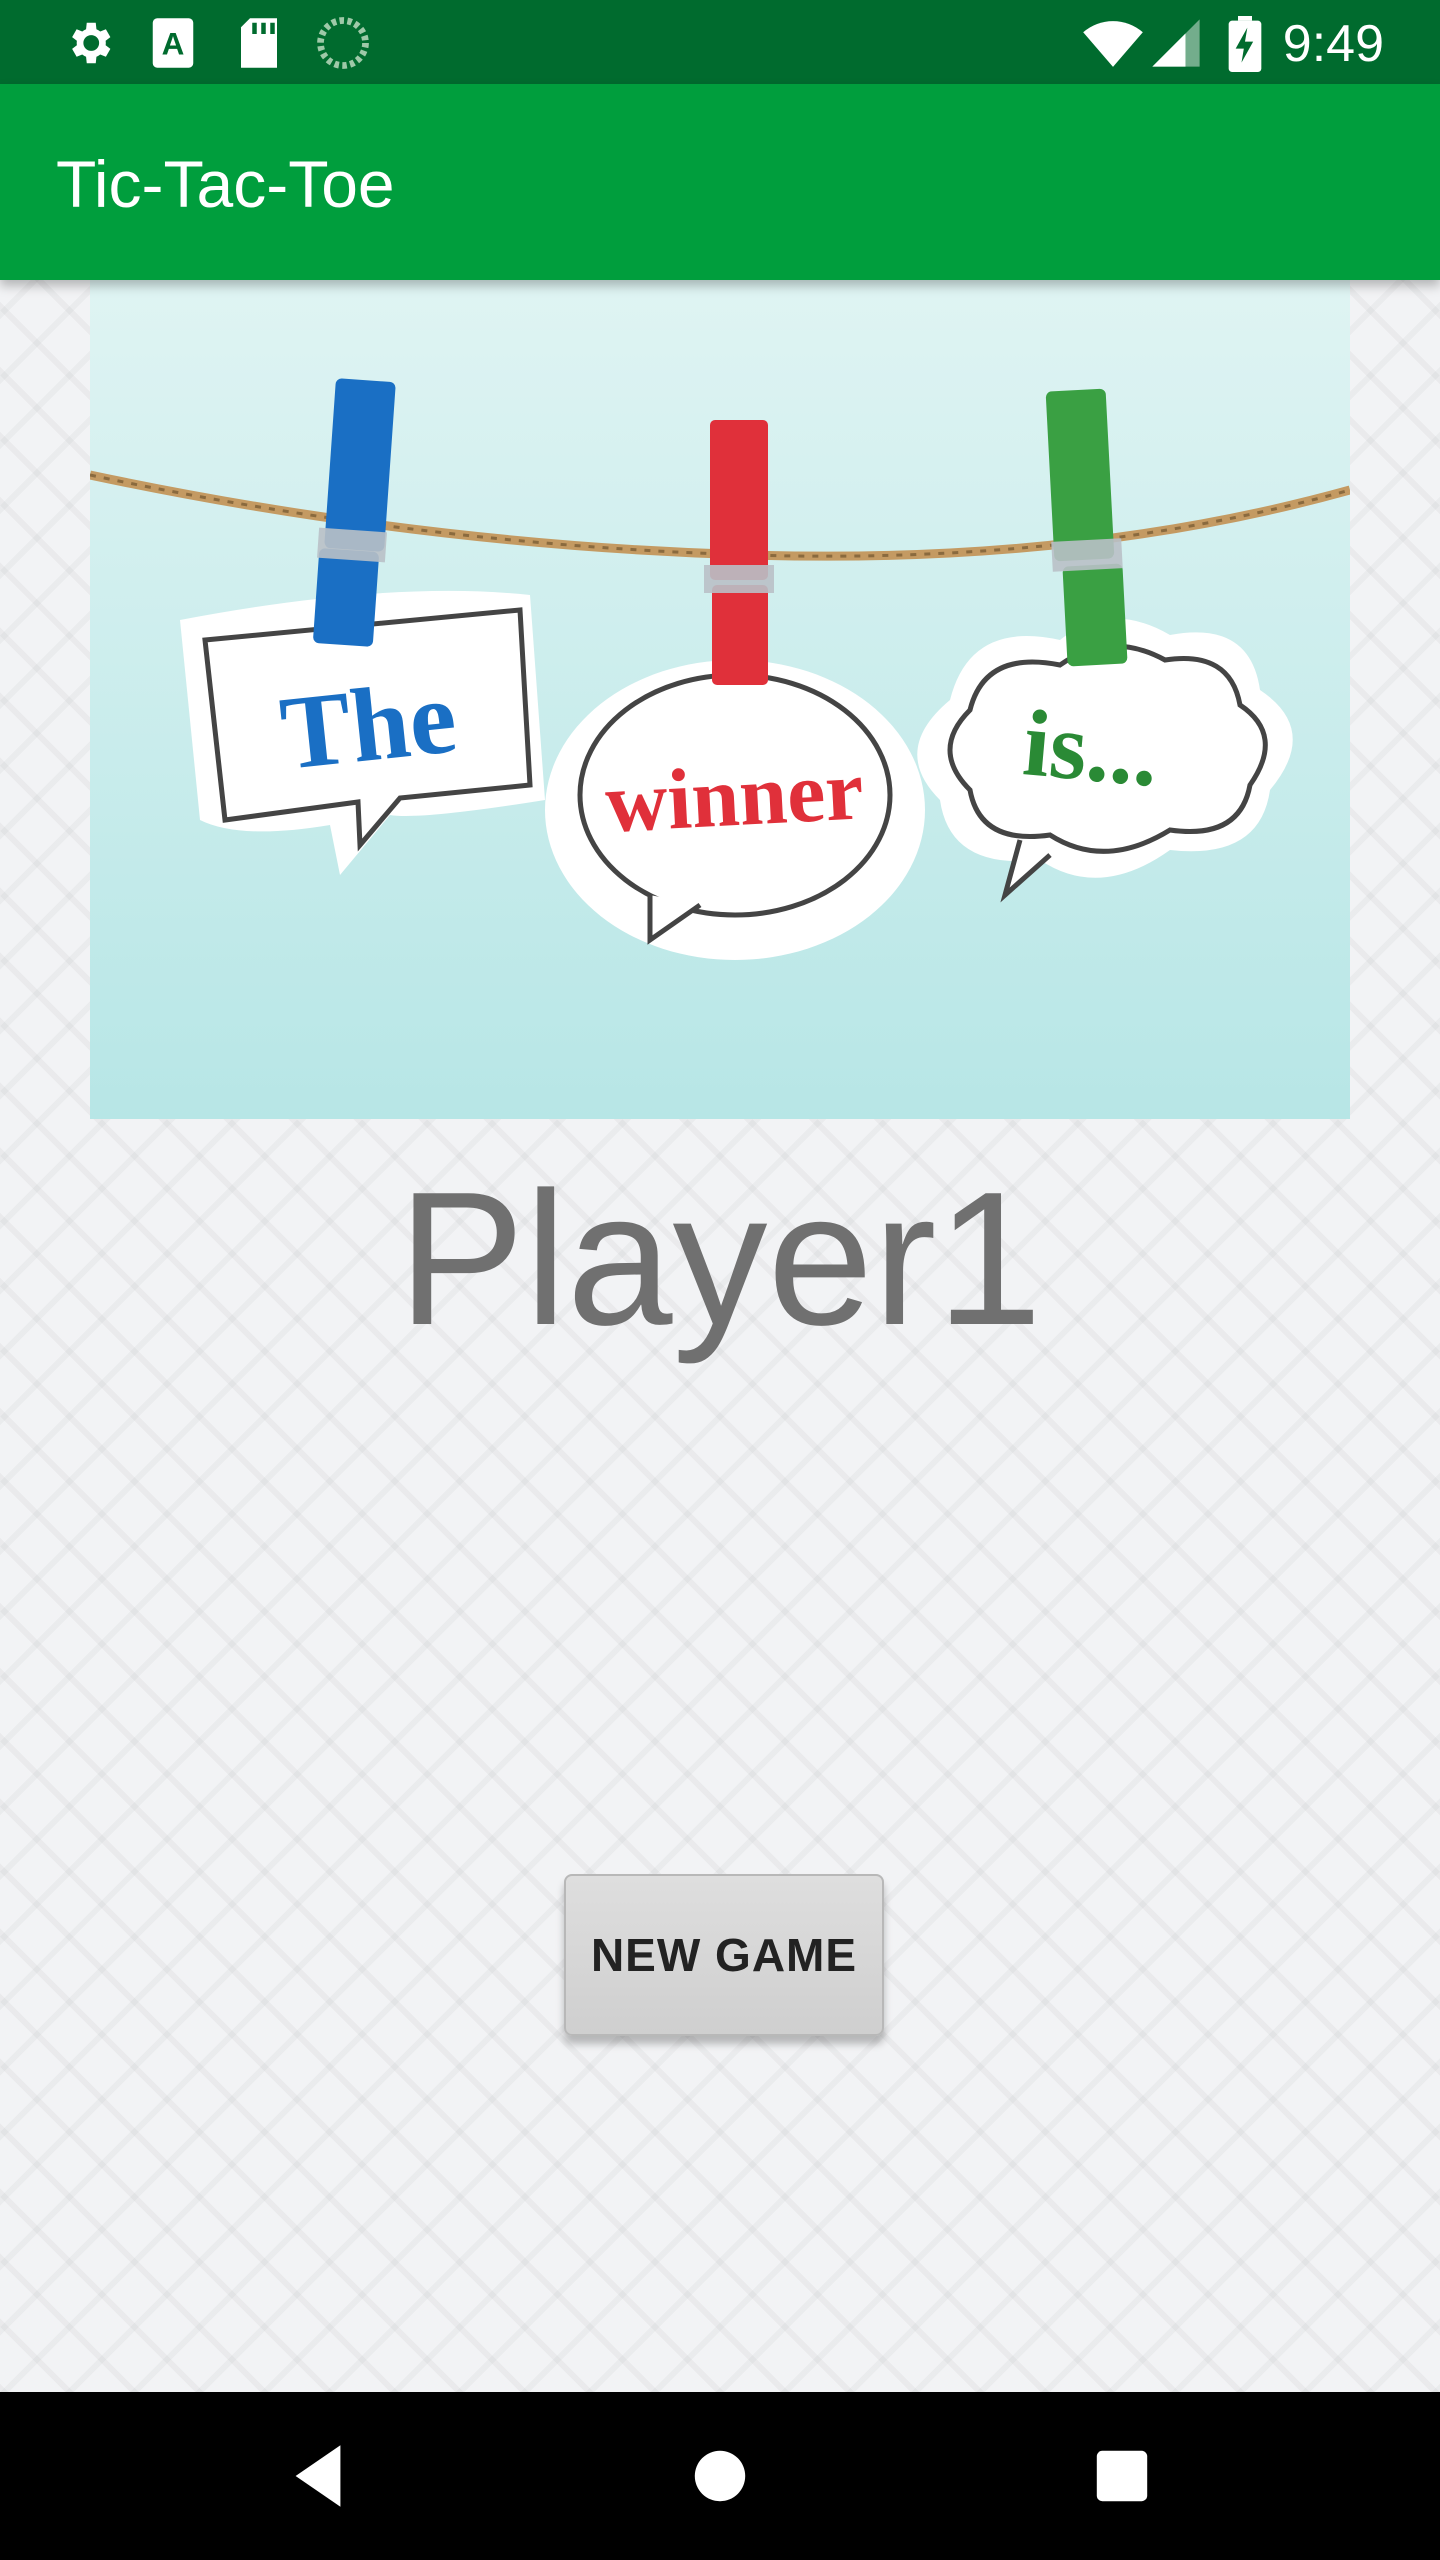  What do you see at coordinates (343, 43) in the screenshot?
I see `sync-progress-icon` at bounding box center [343, 43].